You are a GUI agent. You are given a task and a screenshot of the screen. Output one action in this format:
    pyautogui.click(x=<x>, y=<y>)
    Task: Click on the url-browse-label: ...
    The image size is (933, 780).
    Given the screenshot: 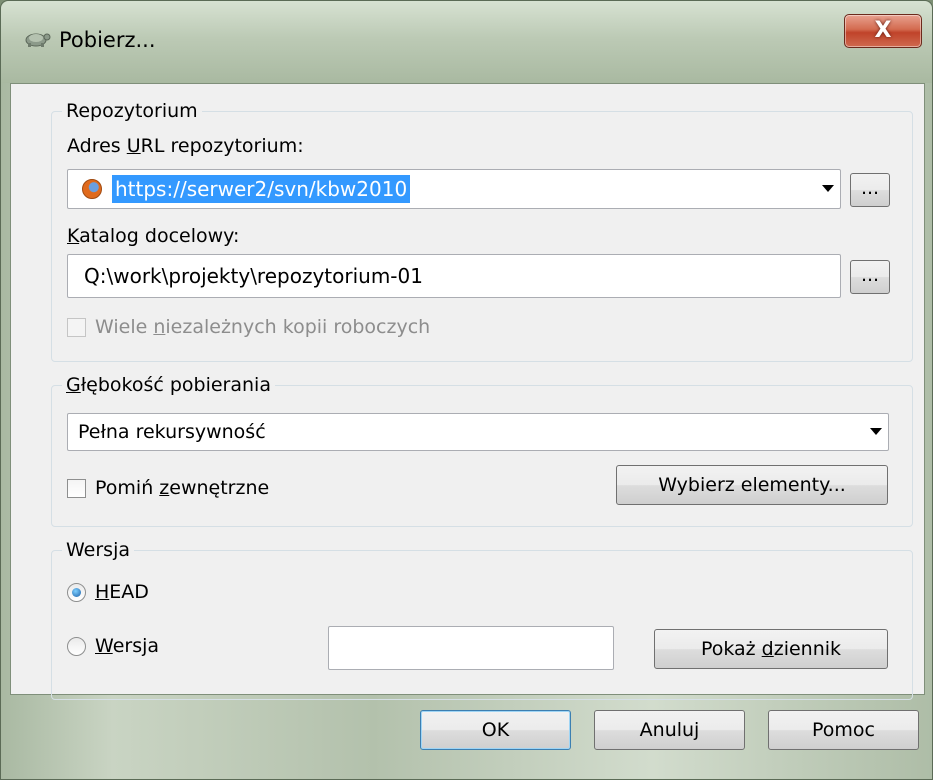 What is the action you would take?
    pyautogui.click(x=870, y=188)
    